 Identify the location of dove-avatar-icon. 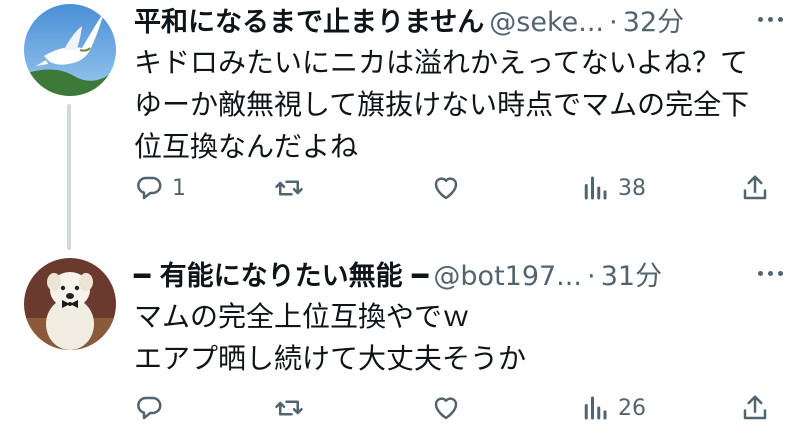
(70, 50).